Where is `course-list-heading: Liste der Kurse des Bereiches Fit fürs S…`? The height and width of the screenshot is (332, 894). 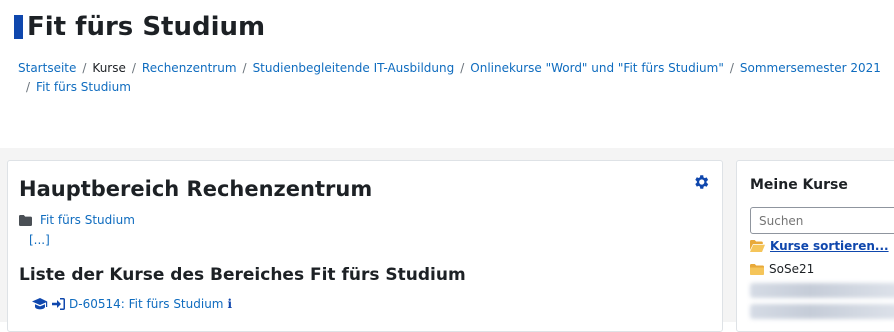 course-list-heading: Liste der Kurse des Bereiches Fit fürs S… is located at coordinates (242, 275).